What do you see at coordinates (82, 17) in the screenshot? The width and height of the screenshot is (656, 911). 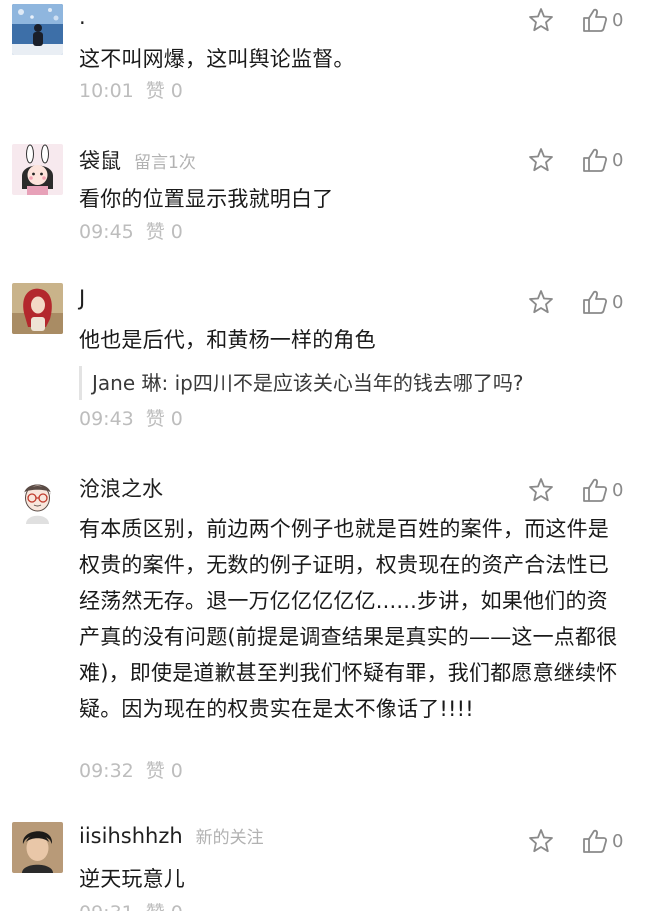 I see `comment-author: .` at bounding box center [82, 17].